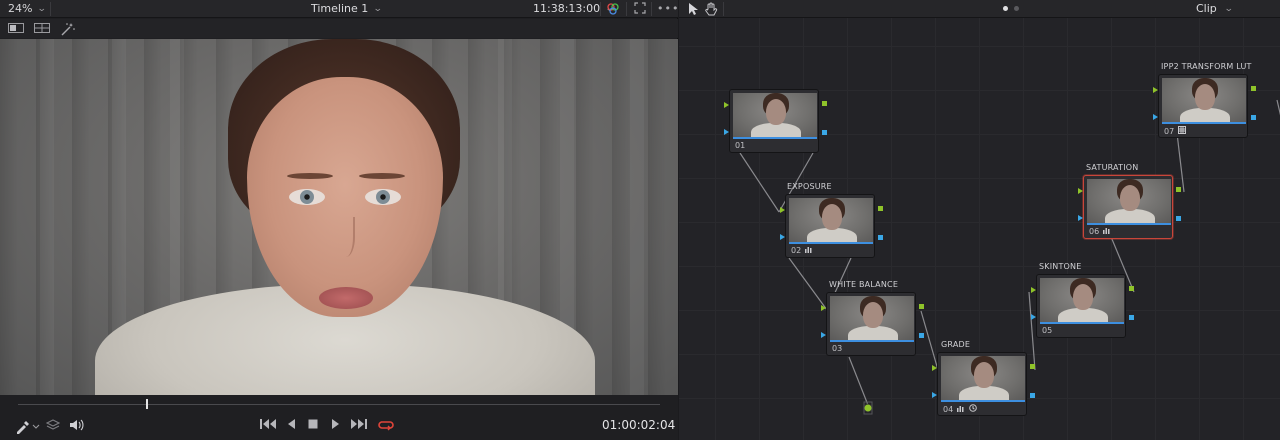  Describe the element at coordinates (1094, 231) in the screenshot. I see `node-number: 06` at that location.